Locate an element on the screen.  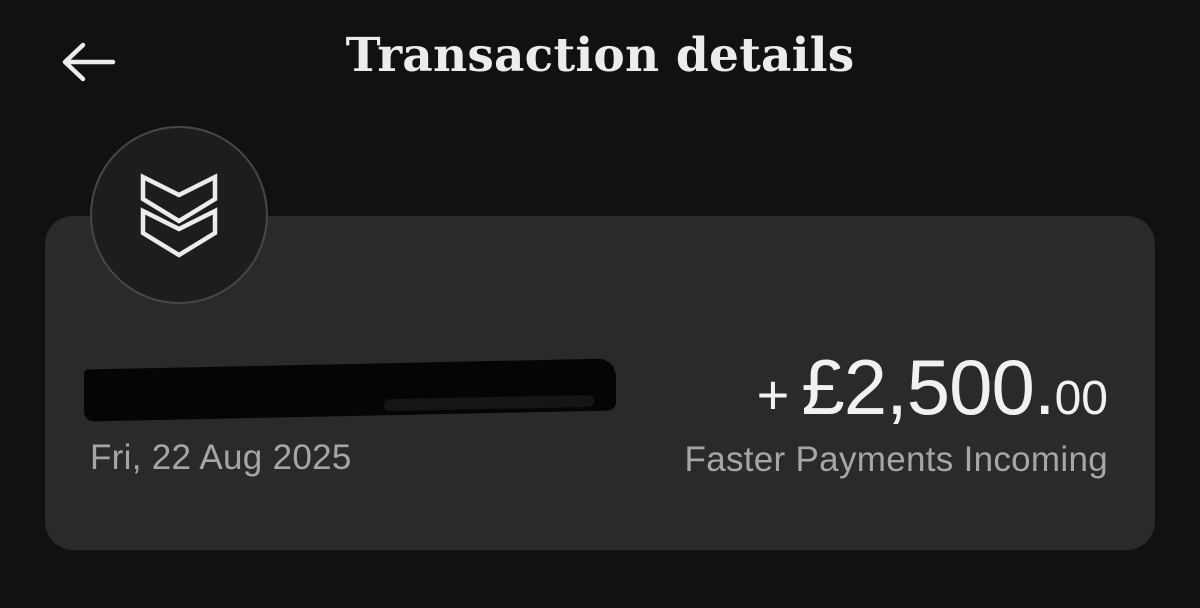
payment-type: Faster Payments Incoming is located at coordinates (896, 459).